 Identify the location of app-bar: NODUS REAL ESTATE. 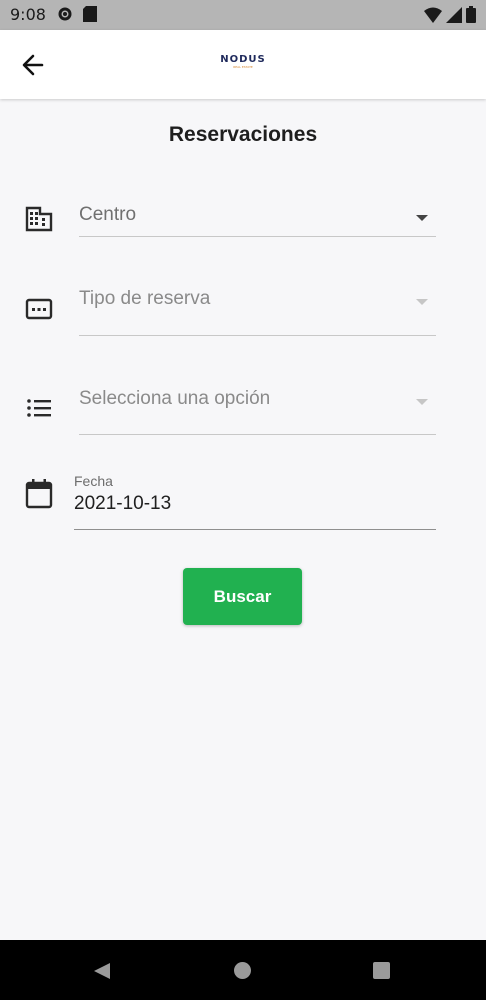
(243, 64).